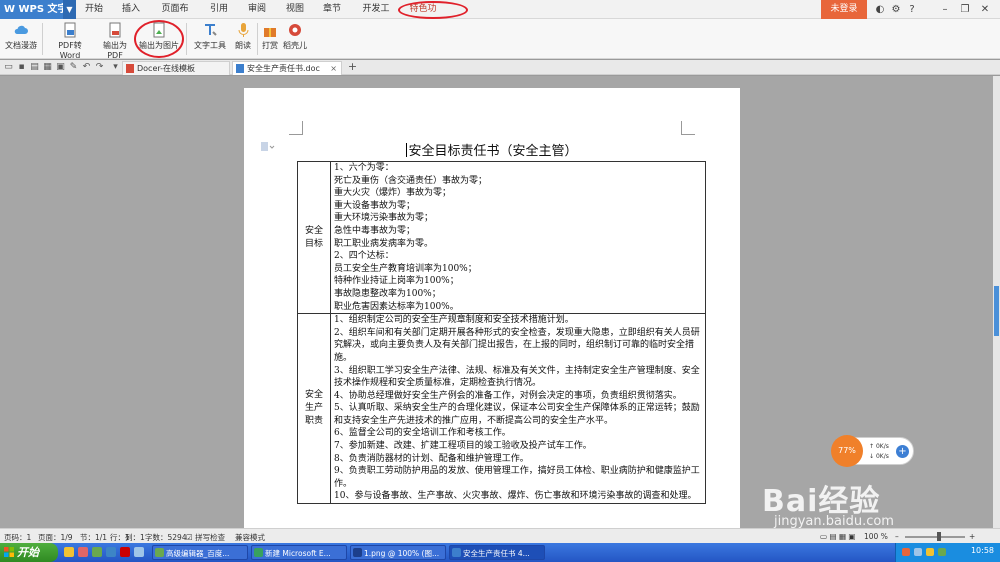 Image resolution: width=1000 pixels, height=562 pixels. I want to click on word-doc-icon, so click(240, 68).